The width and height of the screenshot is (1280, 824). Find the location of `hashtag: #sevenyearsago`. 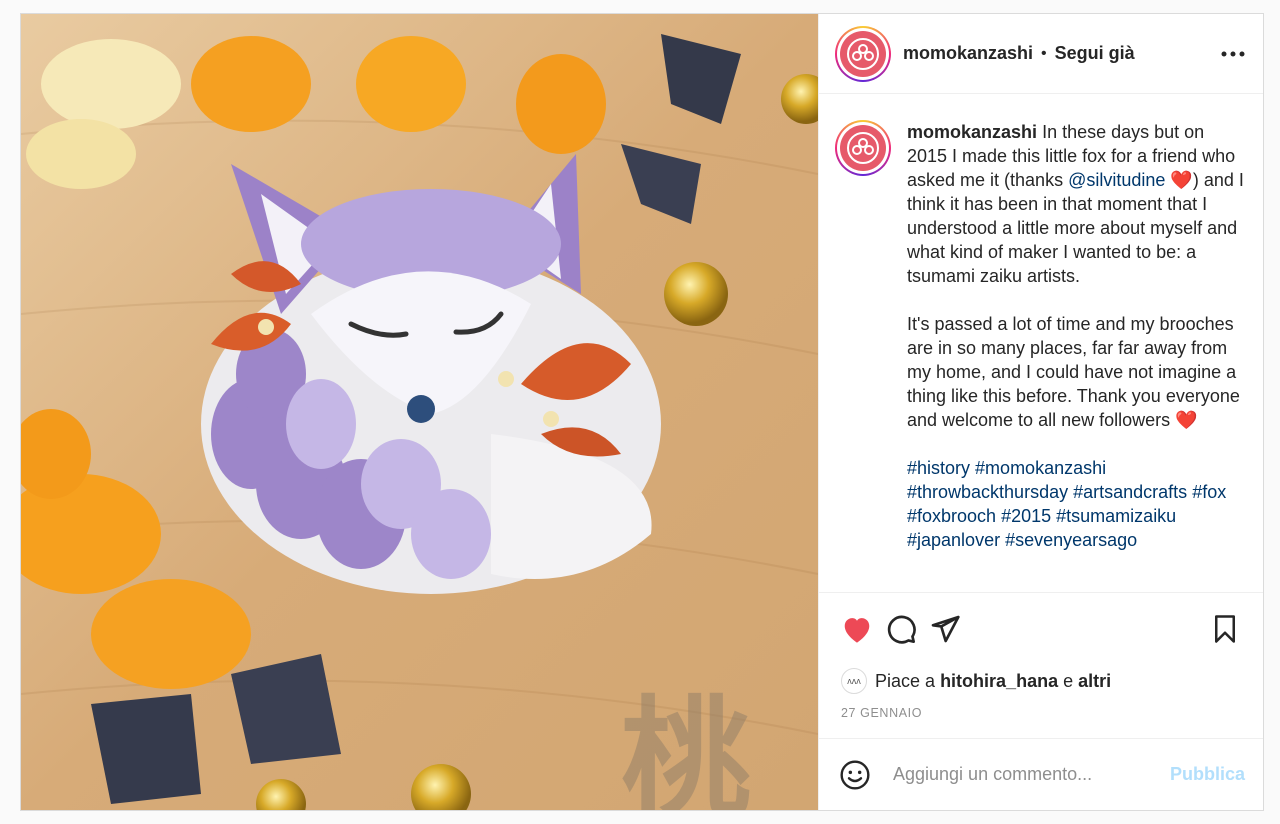

hashtag: #sevenyearsago is located at coordinates (1071, 540).